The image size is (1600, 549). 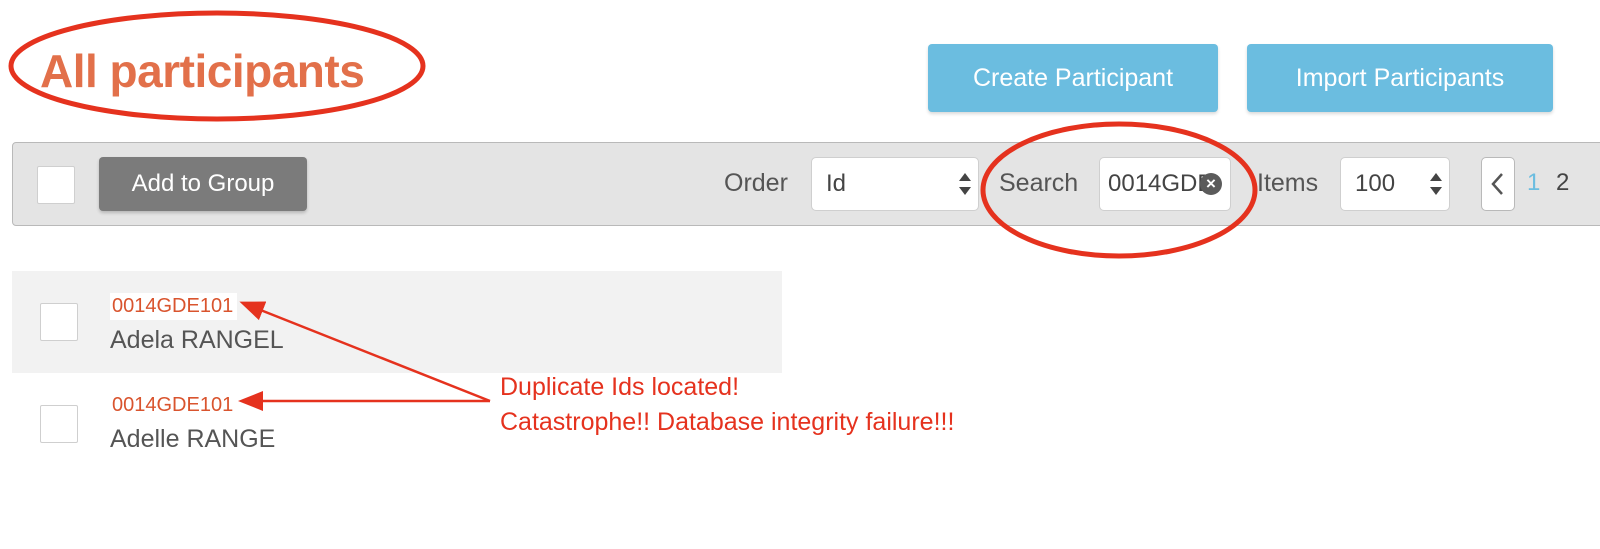 What do you see at coordinates (1161, 183) in the screenshot?
I see `search-input-value: 0014GDE` at bounding box center [1161, 183].